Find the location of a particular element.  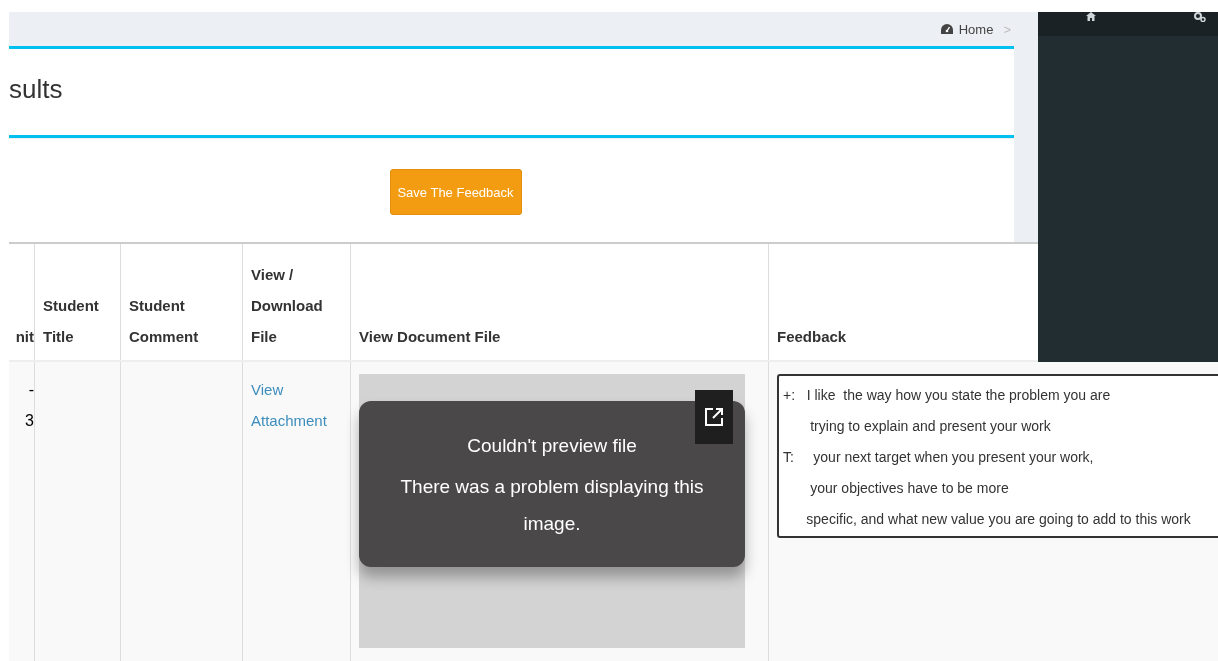

open-external-button is located at coordinates (714, 417).